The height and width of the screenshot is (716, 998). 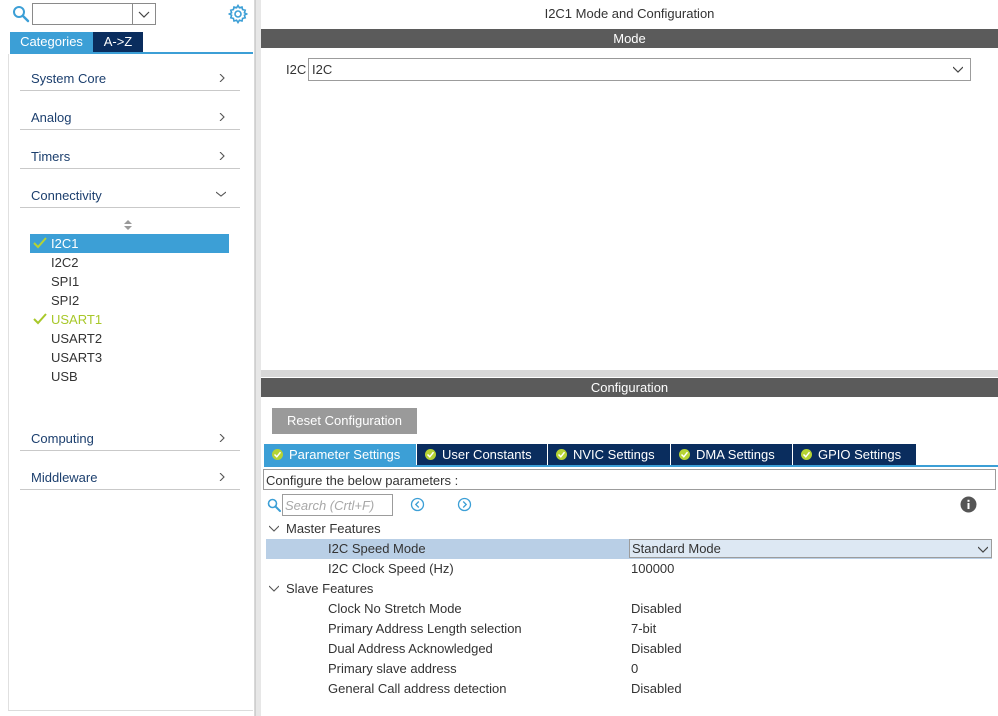 I want to click on gear-icon, so click(x=238, y=14).